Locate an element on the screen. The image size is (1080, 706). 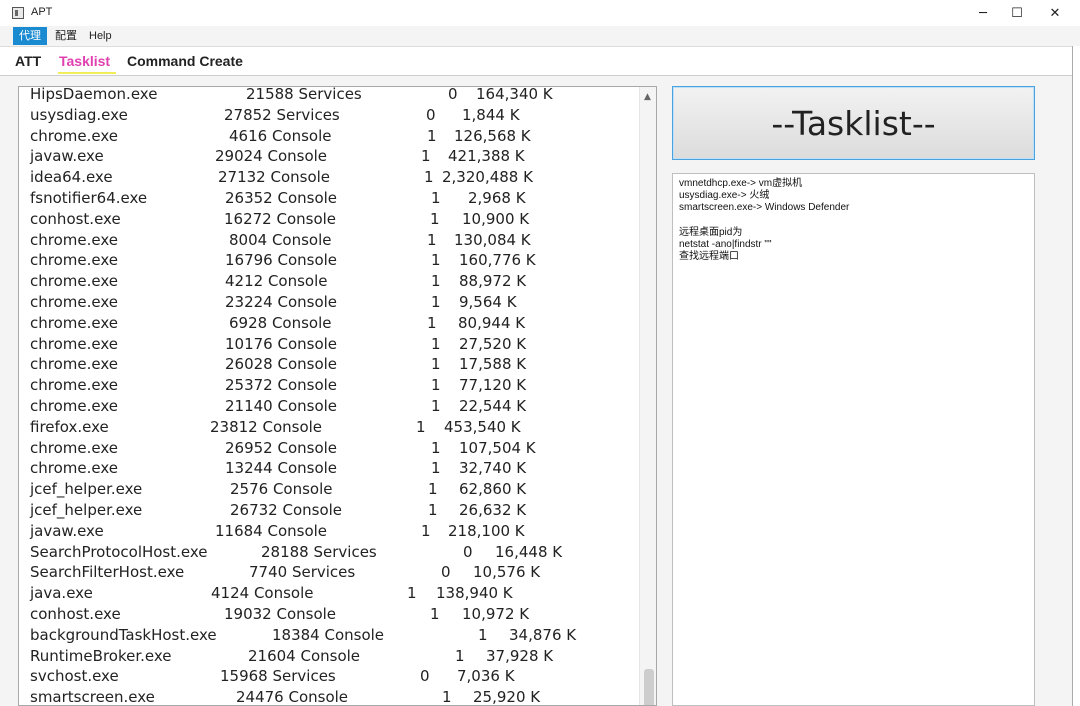
menu-help: Help is located at coordinates (100, 36).